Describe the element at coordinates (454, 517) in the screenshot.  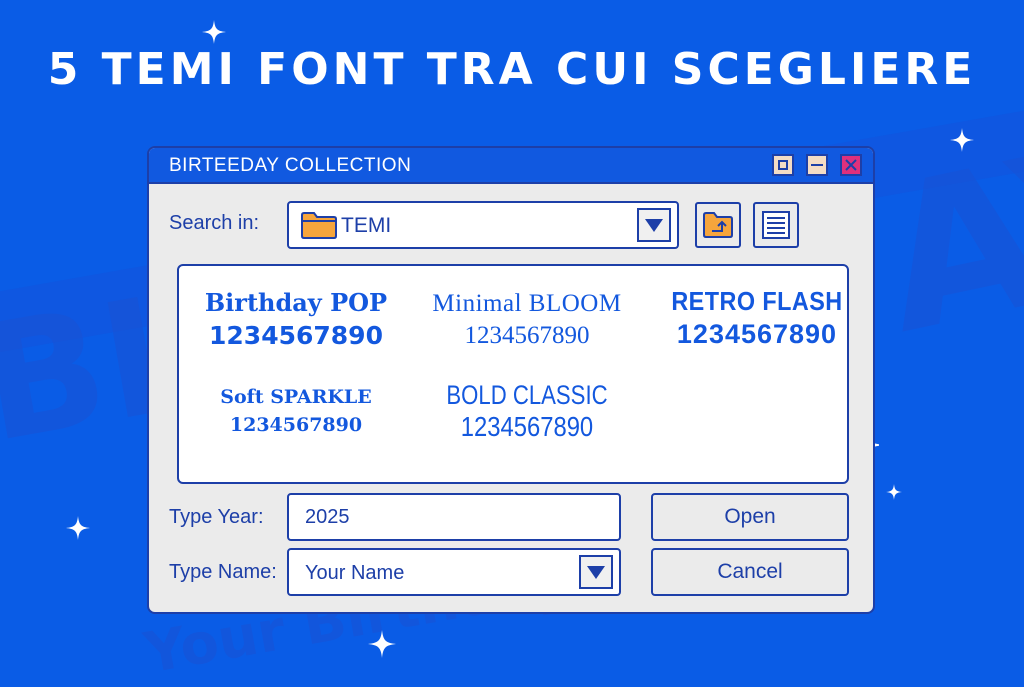
I see `year-input` at that location.